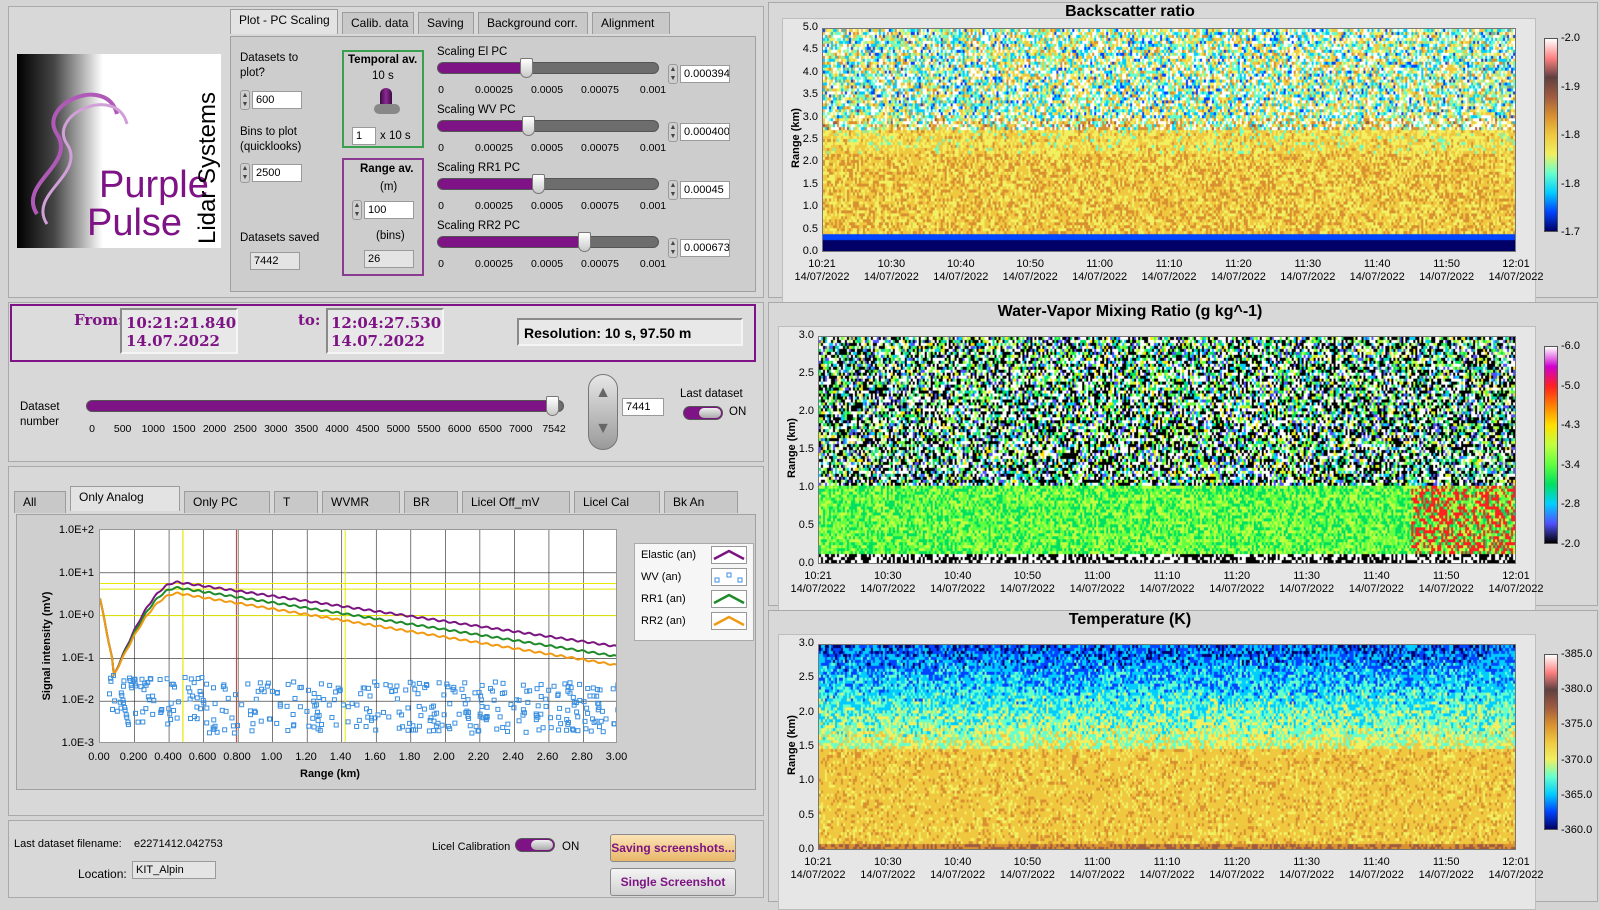  I want to click on tab-saving: Saving, so click(446, 23).